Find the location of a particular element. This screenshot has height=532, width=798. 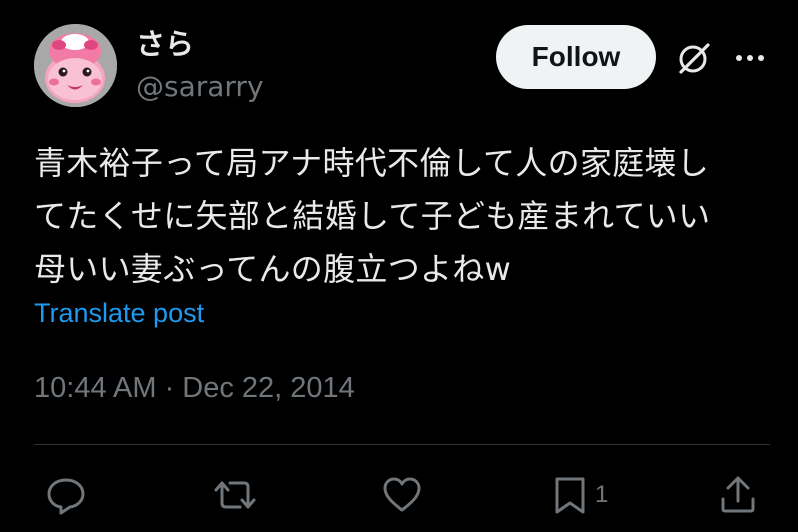

tweet-text-line: 青木裕子って局アナ時代不倫して人の家庭壊し is located at coordinates (372, 163).